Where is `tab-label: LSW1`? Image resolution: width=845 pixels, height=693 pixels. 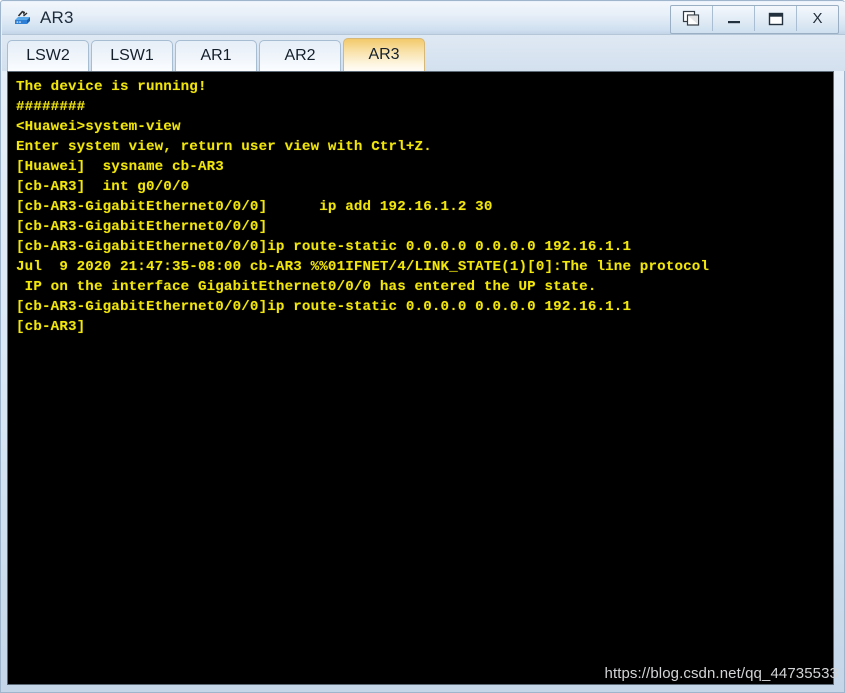 tab-label: LSW1 is located at coordinates (132, 55).